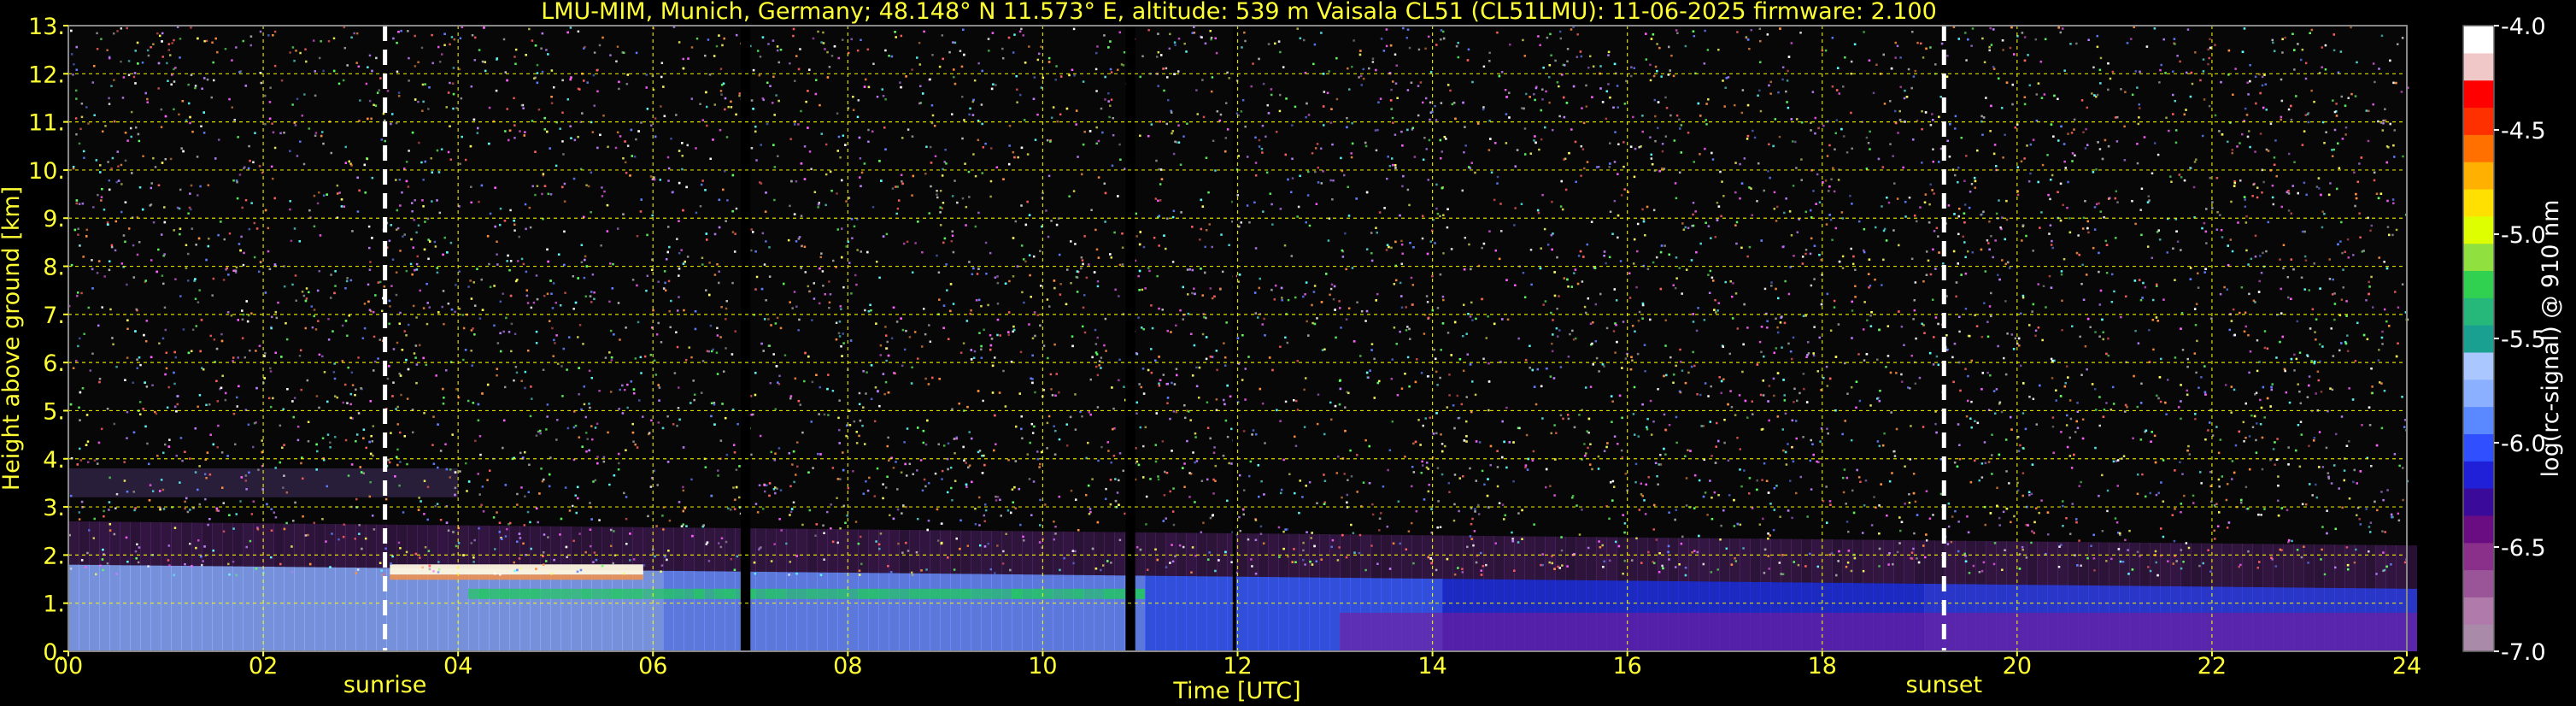 The width and height of the screenshot is (2576, 706). Describe the element at coordinates (54, 411) in the screenshot. I see `y-tick-label: 5.` at that location.